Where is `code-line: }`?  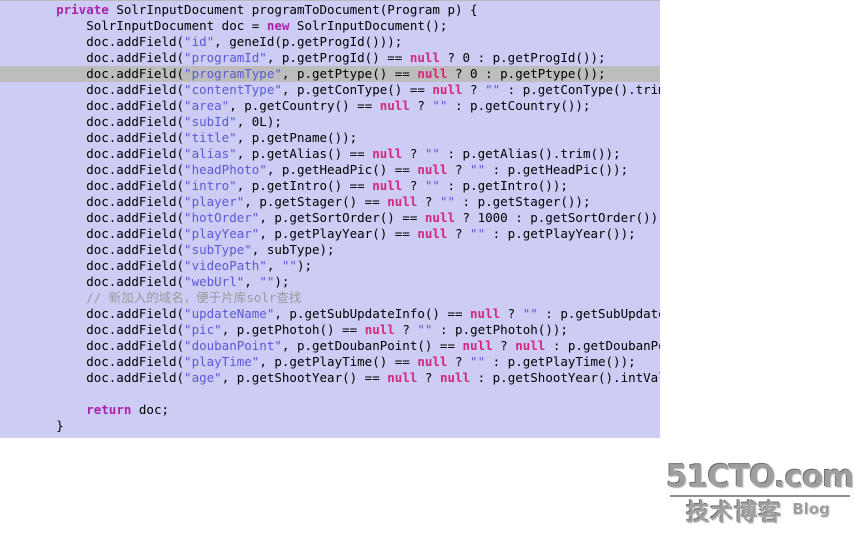
code-line: } is located at coordinates (330, 426).